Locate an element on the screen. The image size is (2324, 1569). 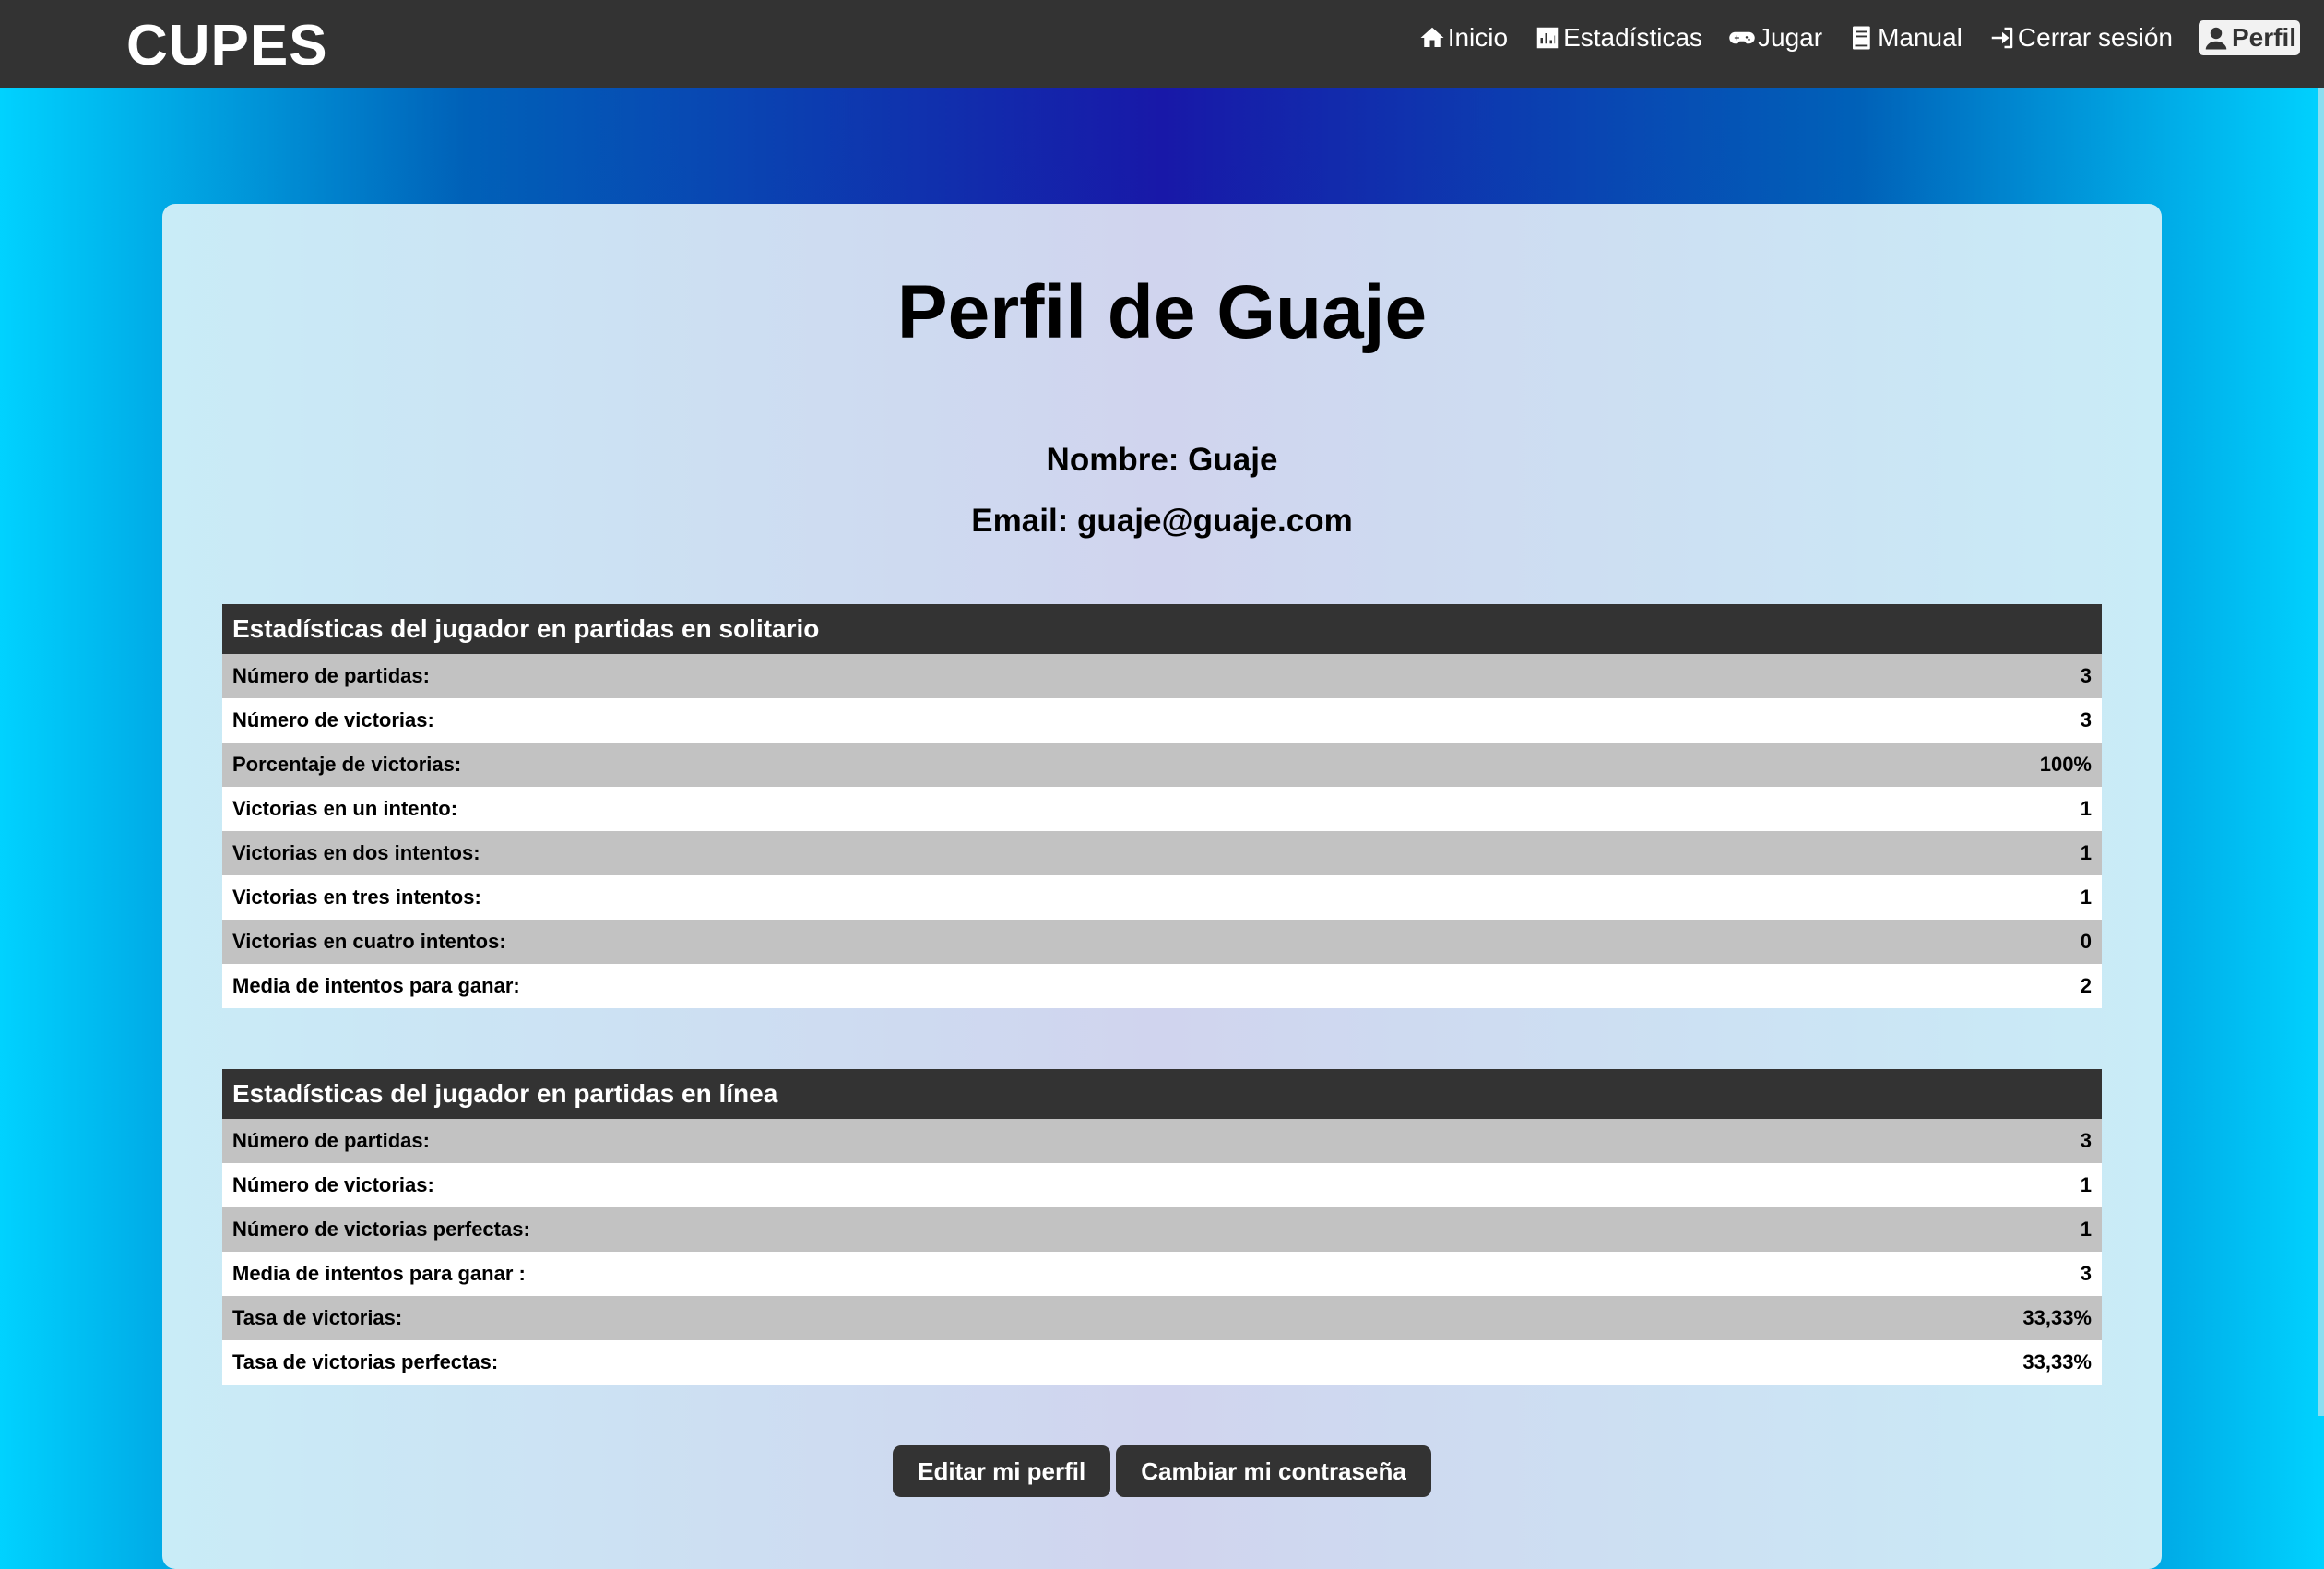
row-value: 100% is located at coordinates (2065, 764).